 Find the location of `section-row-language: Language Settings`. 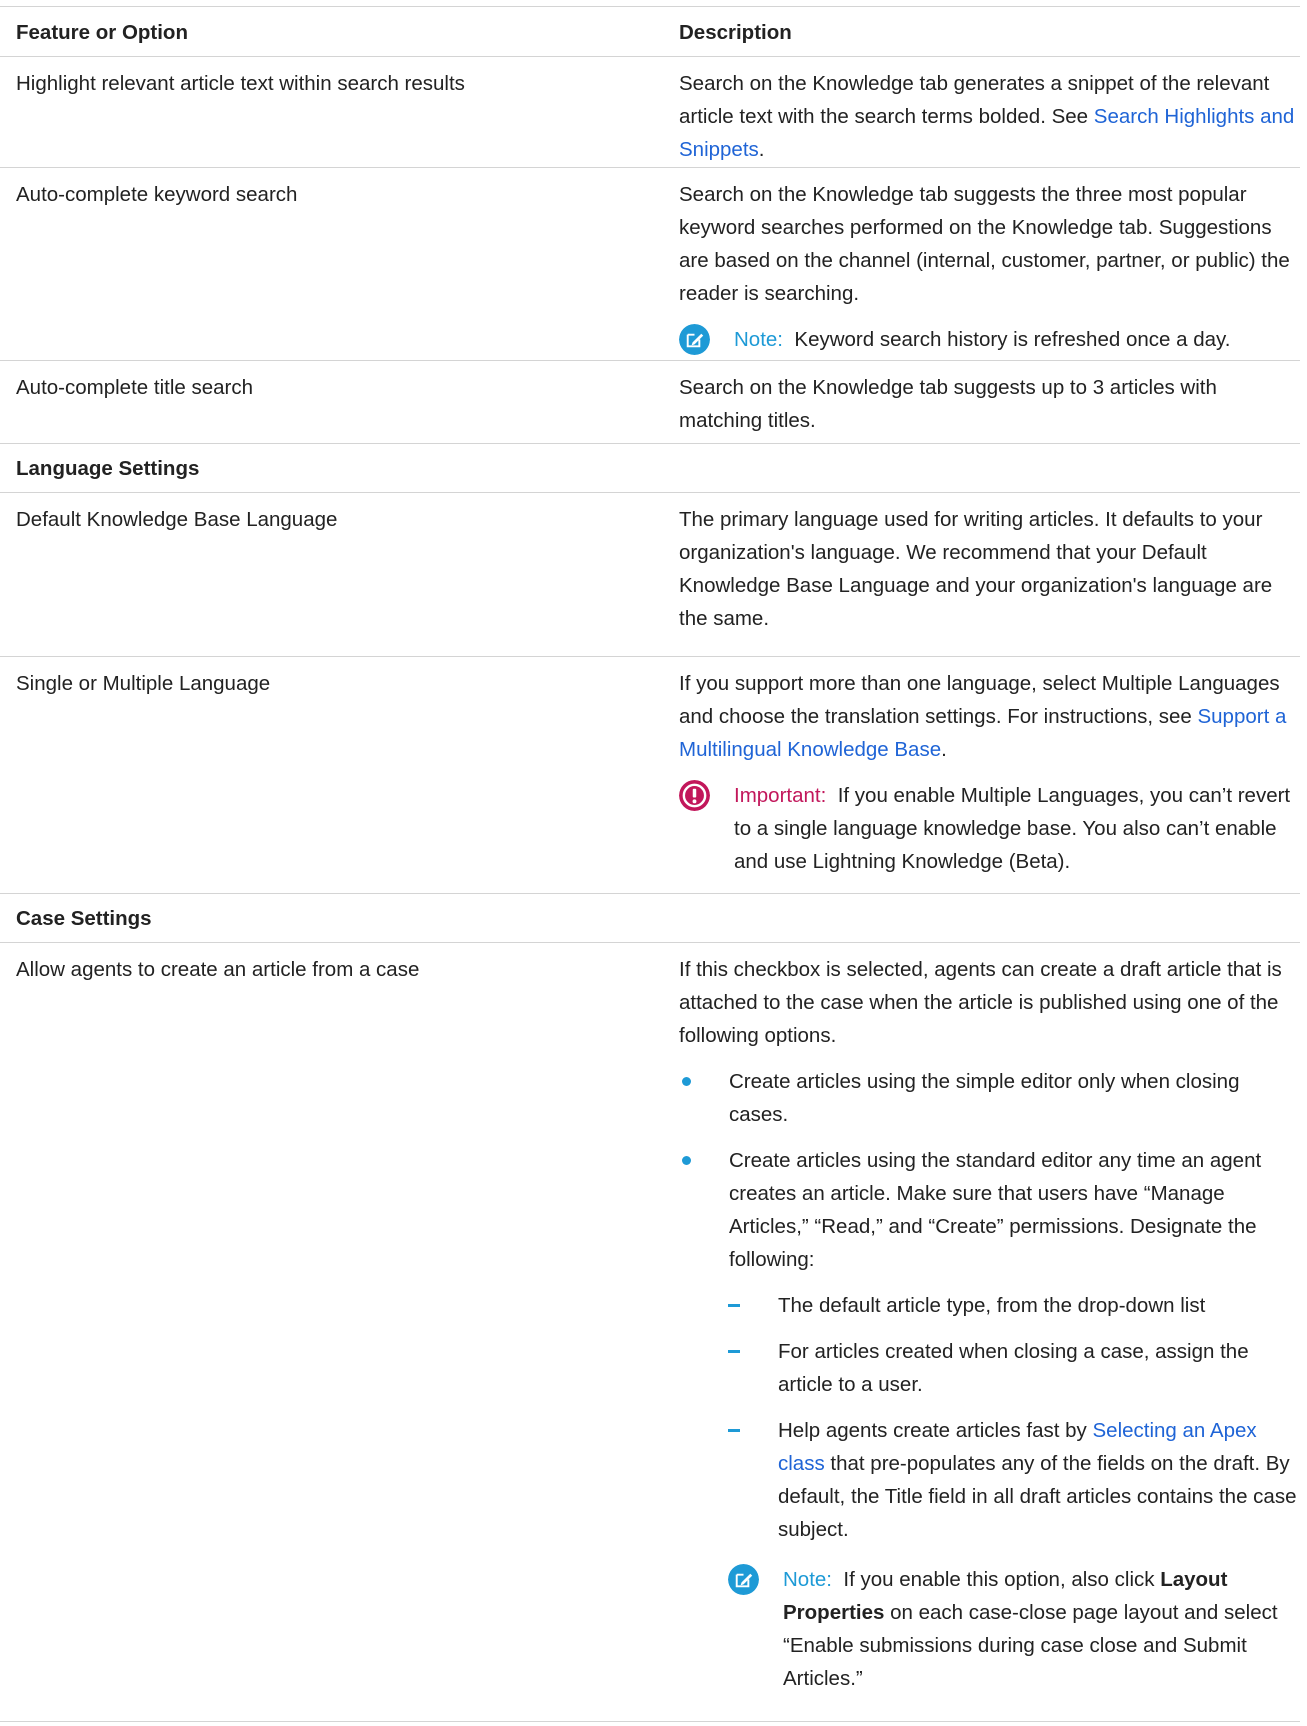

section-row-language: Language Settings is located at coordinates (650, 468).